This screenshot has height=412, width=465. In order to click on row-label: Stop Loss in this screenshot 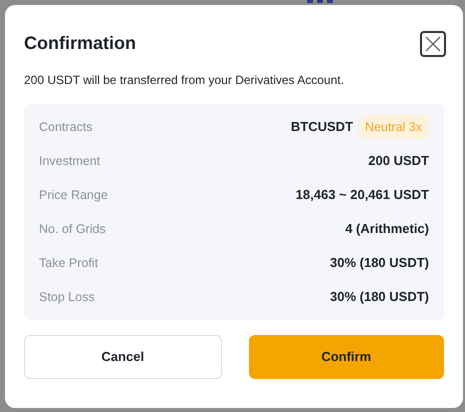, I will do `click(67, 297)`.